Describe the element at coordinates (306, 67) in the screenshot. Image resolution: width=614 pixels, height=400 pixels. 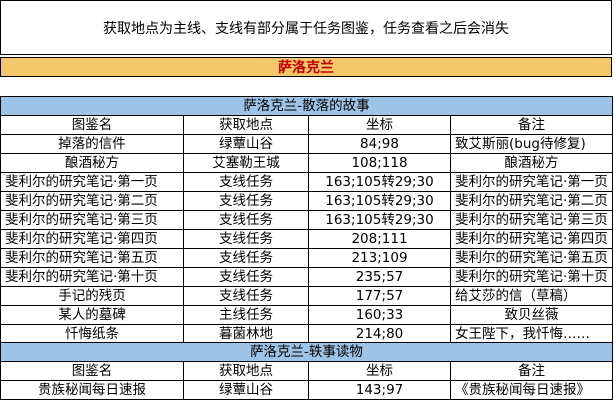
I see `region-title: 萨洛克兰` at that location.